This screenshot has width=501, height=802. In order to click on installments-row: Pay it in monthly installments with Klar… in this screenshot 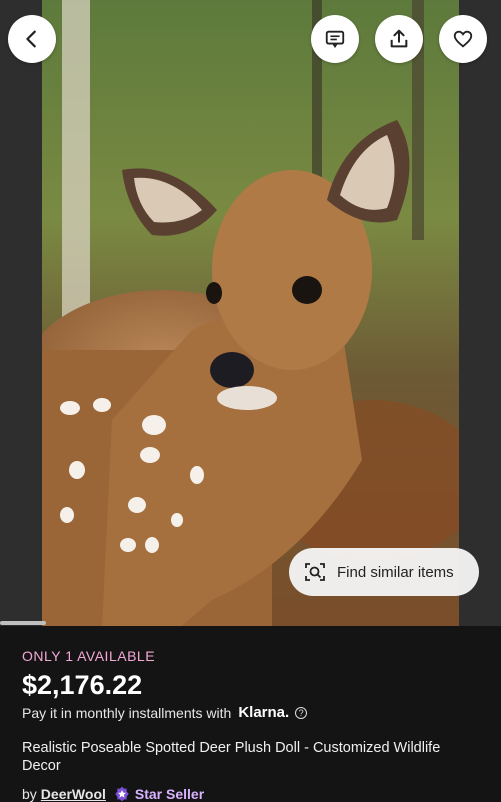, I will do `click(165, 712)`.